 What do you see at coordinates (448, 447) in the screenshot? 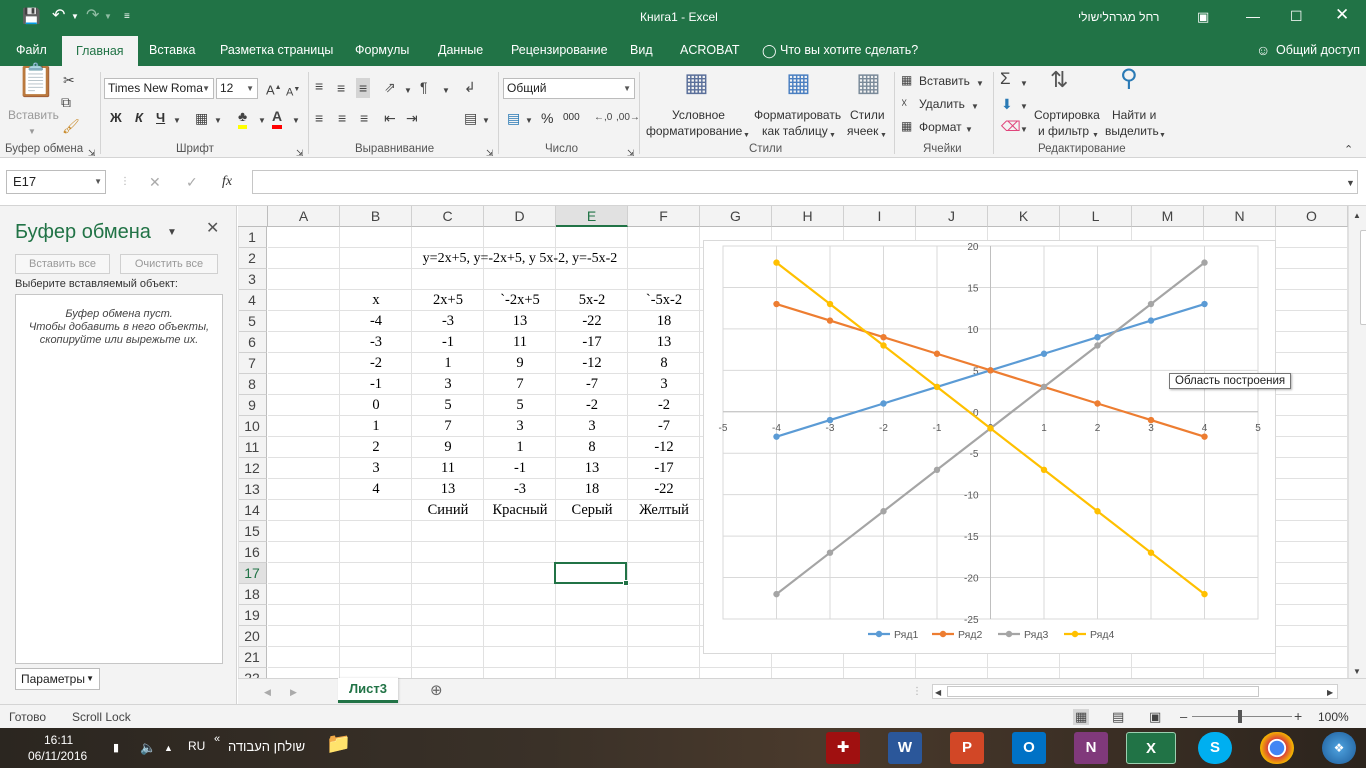
I see `table-cell: 9` at bounding box center [448, 447].